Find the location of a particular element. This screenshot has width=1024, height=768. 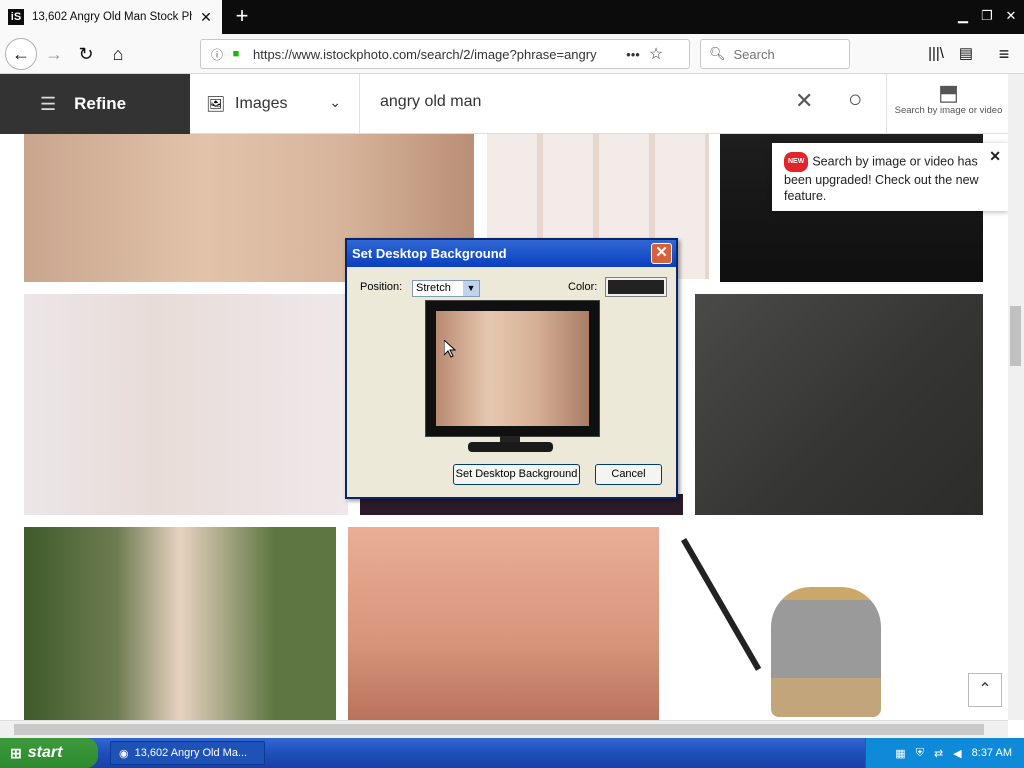

dialog-title-bar: Set Desktop Background ✕ is located at coordinates (511, 253).